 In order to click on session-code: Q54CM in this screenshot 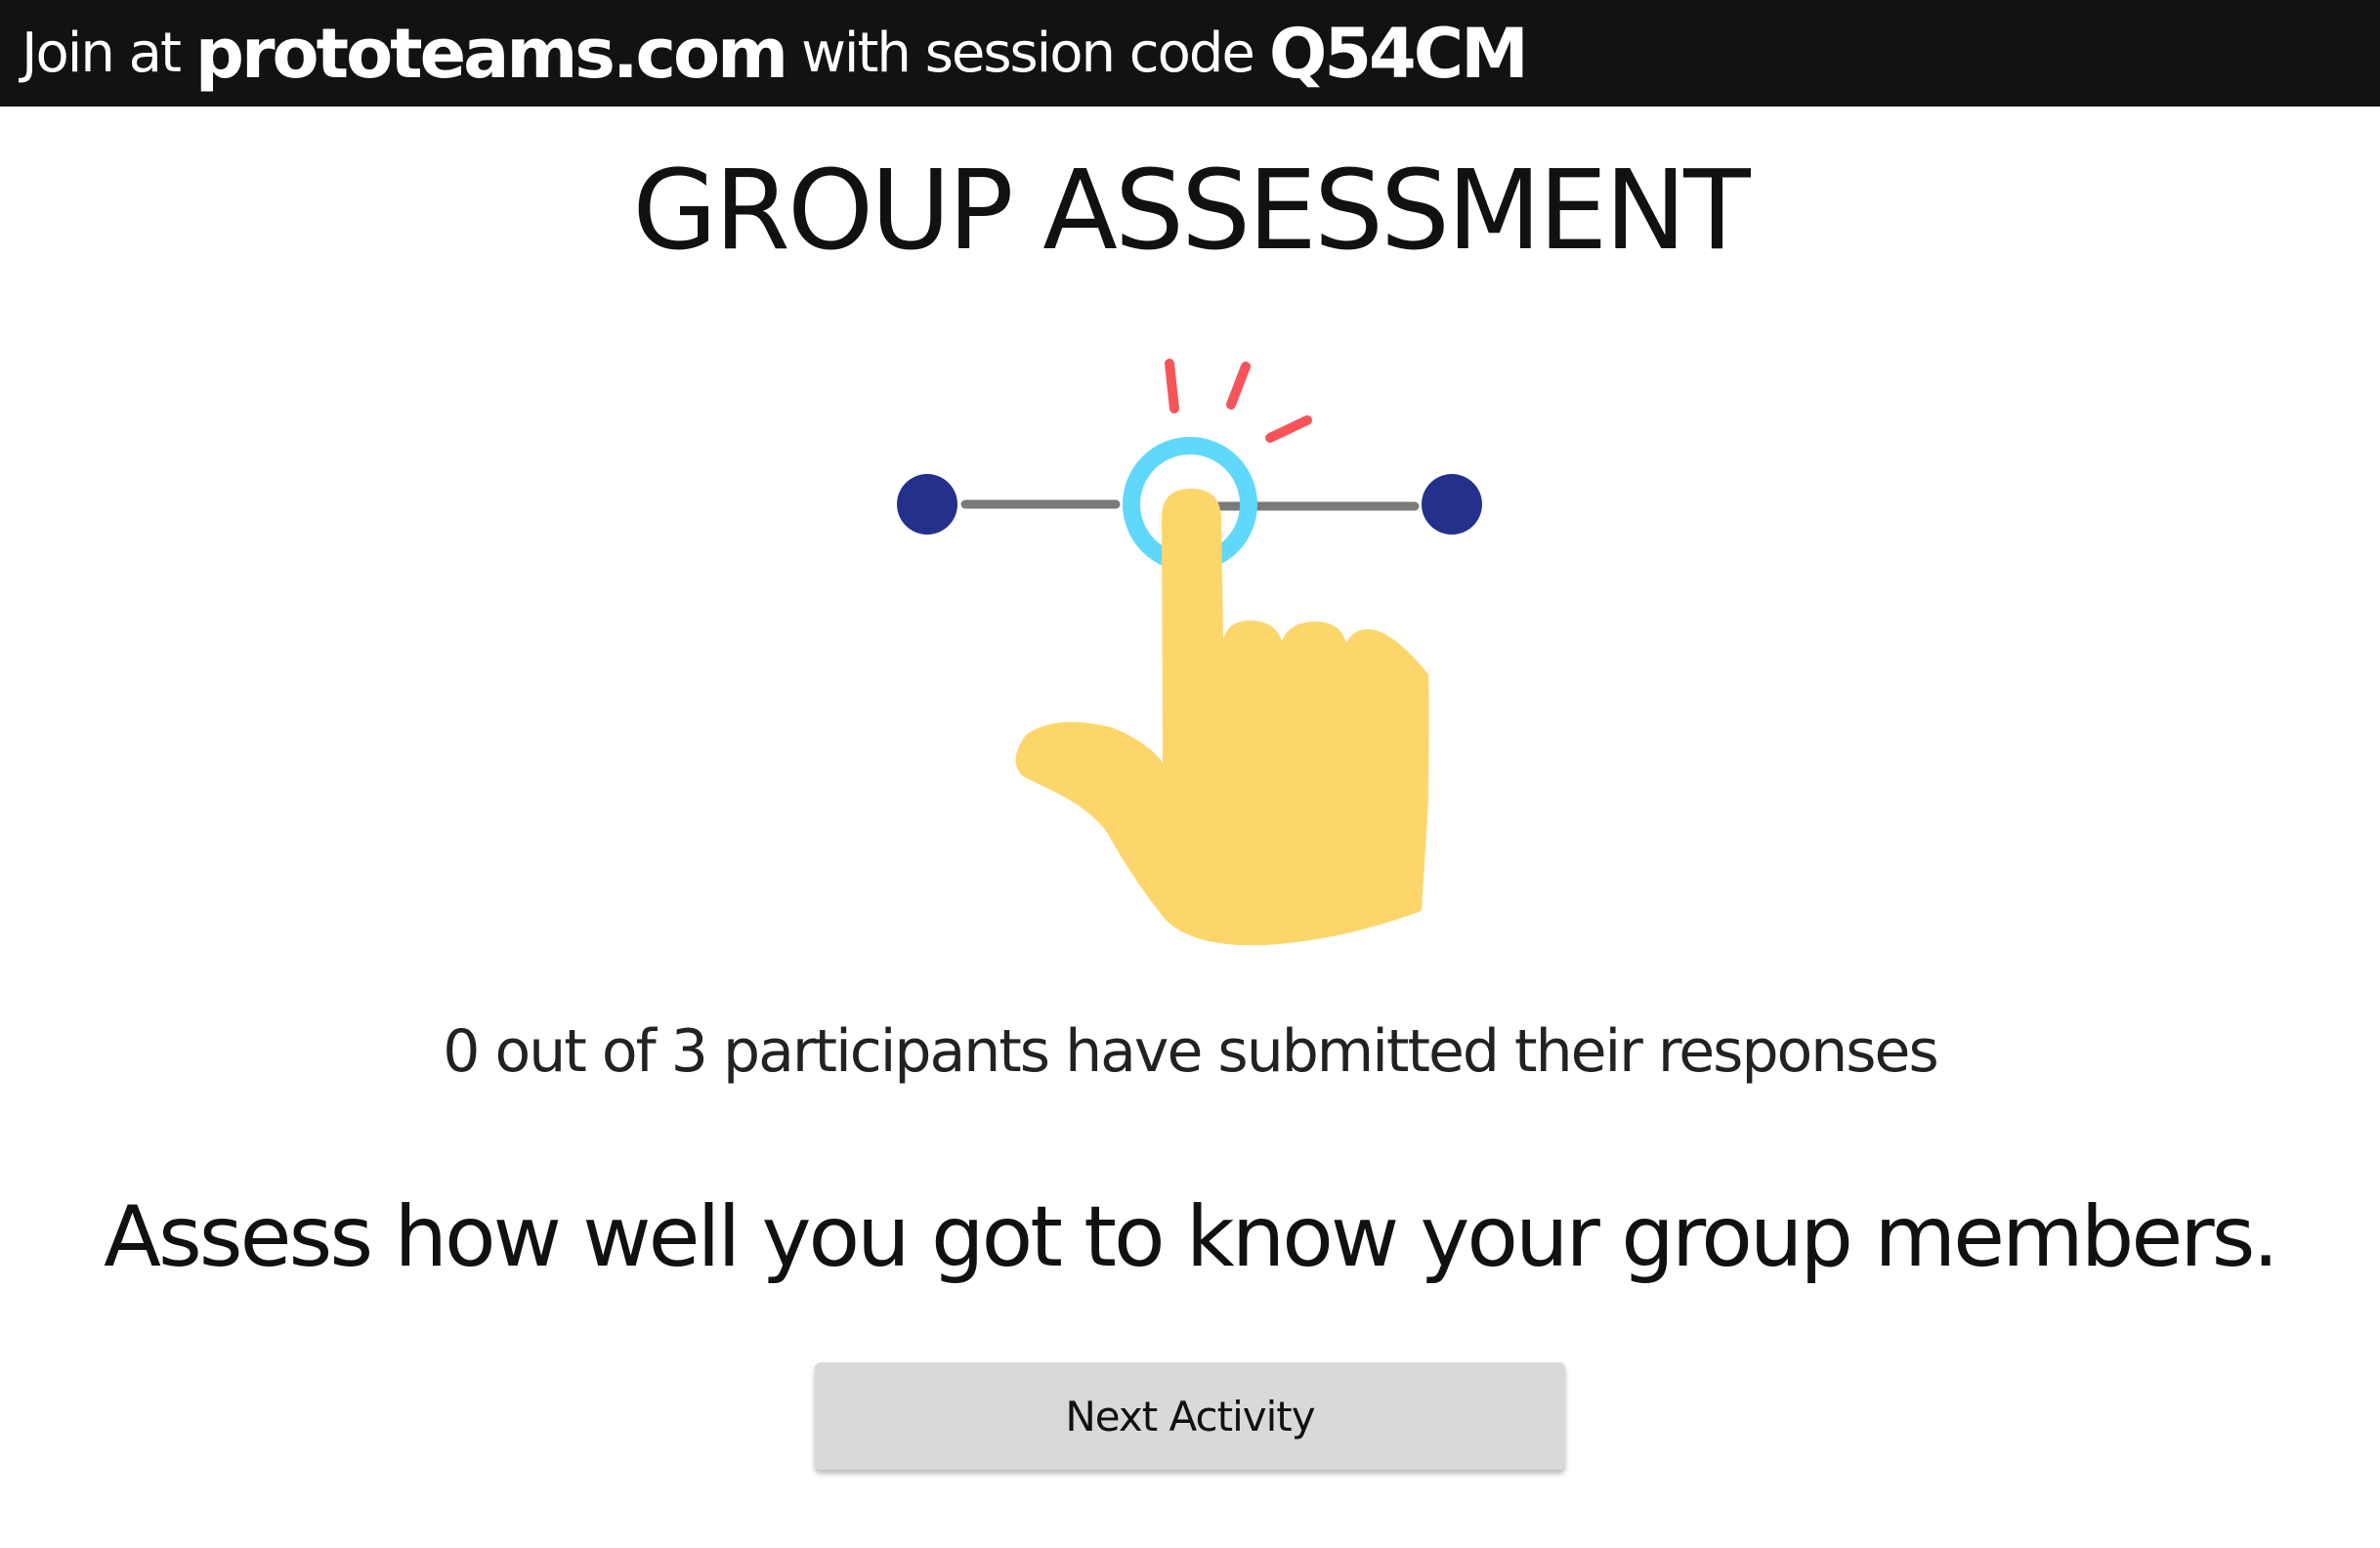, I will do `click(1398, 53)`.